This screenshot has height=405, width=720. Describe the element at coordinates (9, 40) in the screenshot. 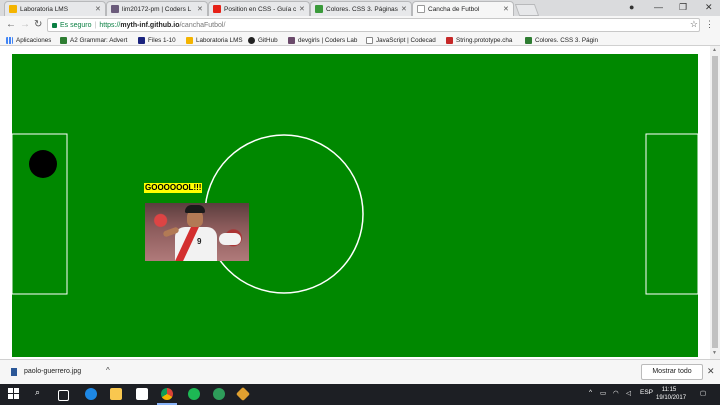

I see `apps-grid-icon` at that location.